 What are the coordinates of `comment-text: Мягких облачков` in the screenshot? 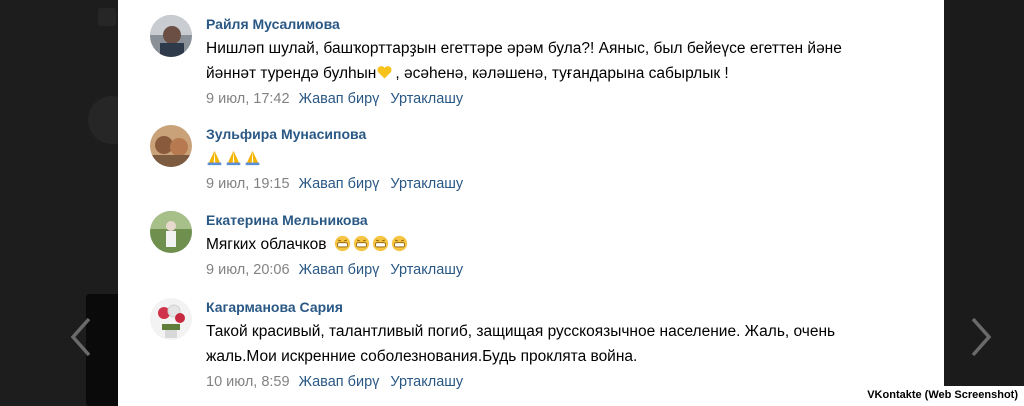 It's located at (568, 244).